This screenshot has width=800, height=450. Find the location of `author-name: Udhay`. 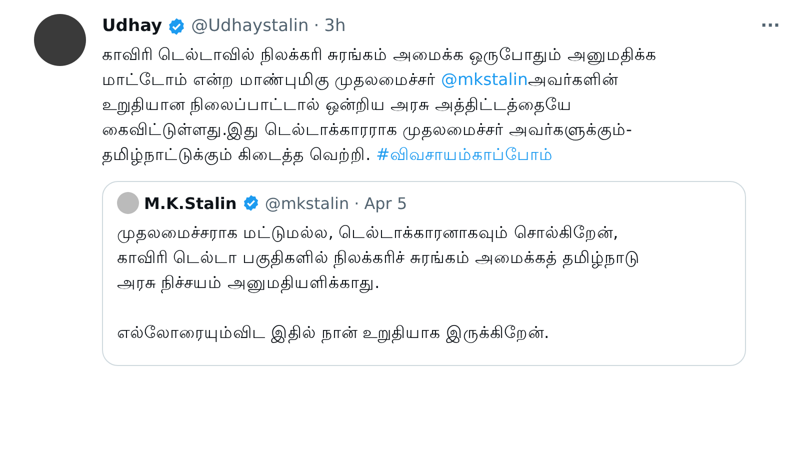

author-name: Udhay is located at coordinates (132, 26).